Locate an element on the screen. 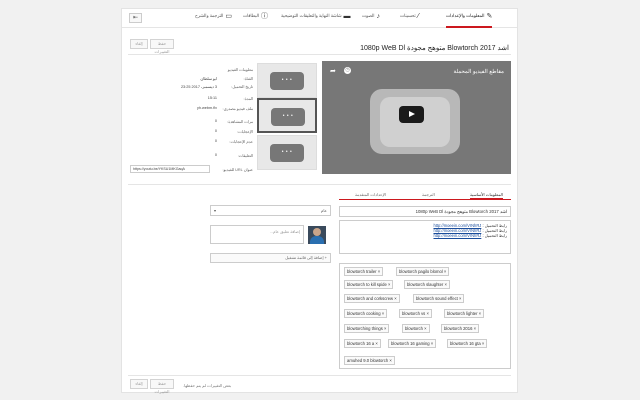  wand-icon: ⁄ is located at coordinates (418, 16).